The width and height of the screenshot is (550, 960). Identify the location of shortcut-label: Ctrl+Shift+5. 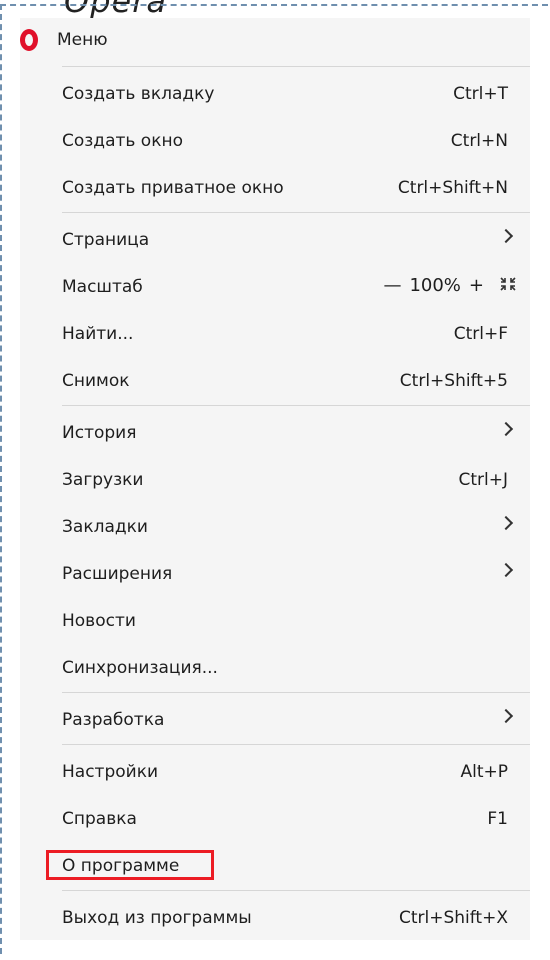
(453, 381).